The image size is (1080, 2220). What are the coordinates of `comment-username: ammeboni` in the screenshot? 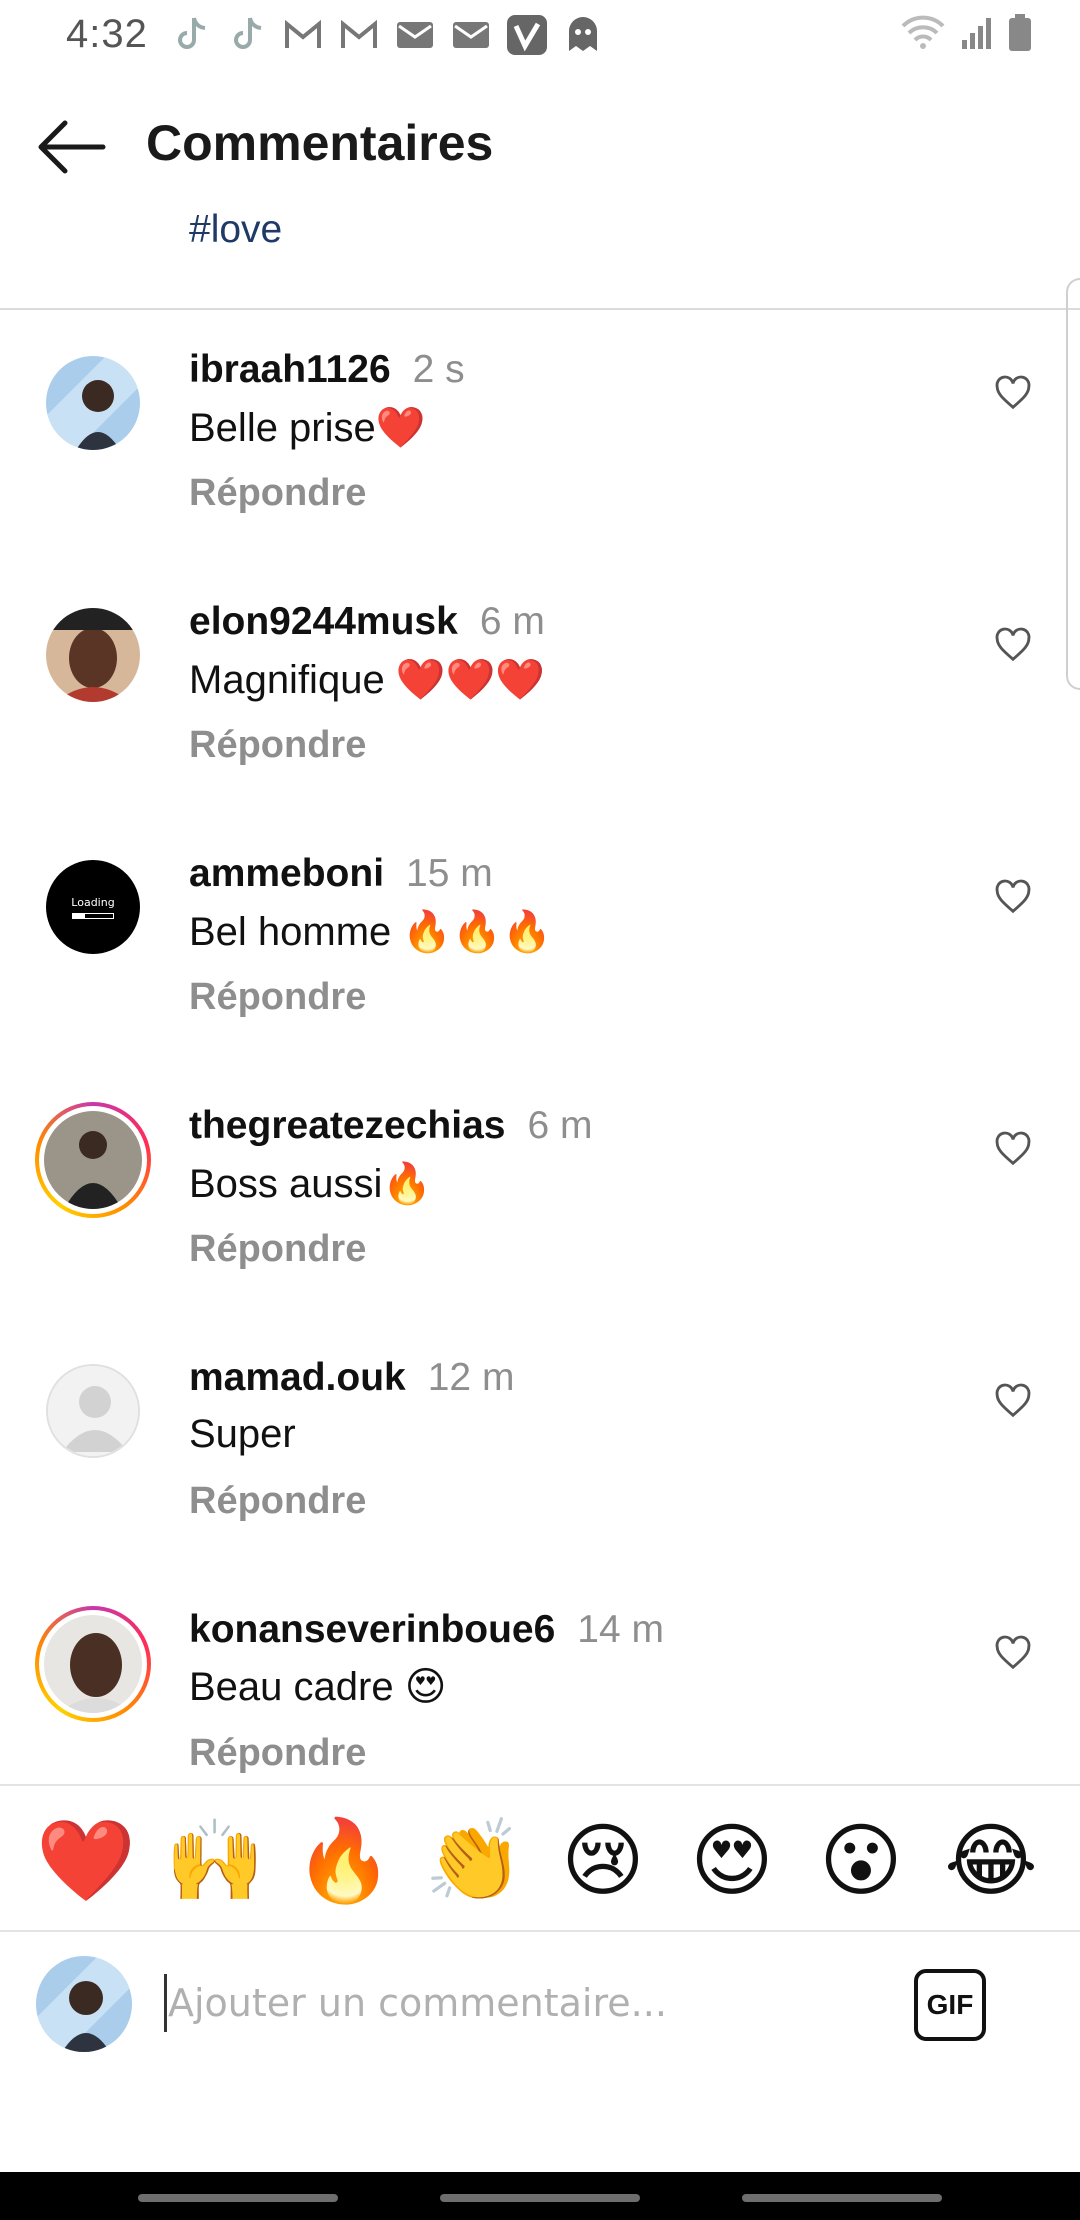 It's located at (286, 873).